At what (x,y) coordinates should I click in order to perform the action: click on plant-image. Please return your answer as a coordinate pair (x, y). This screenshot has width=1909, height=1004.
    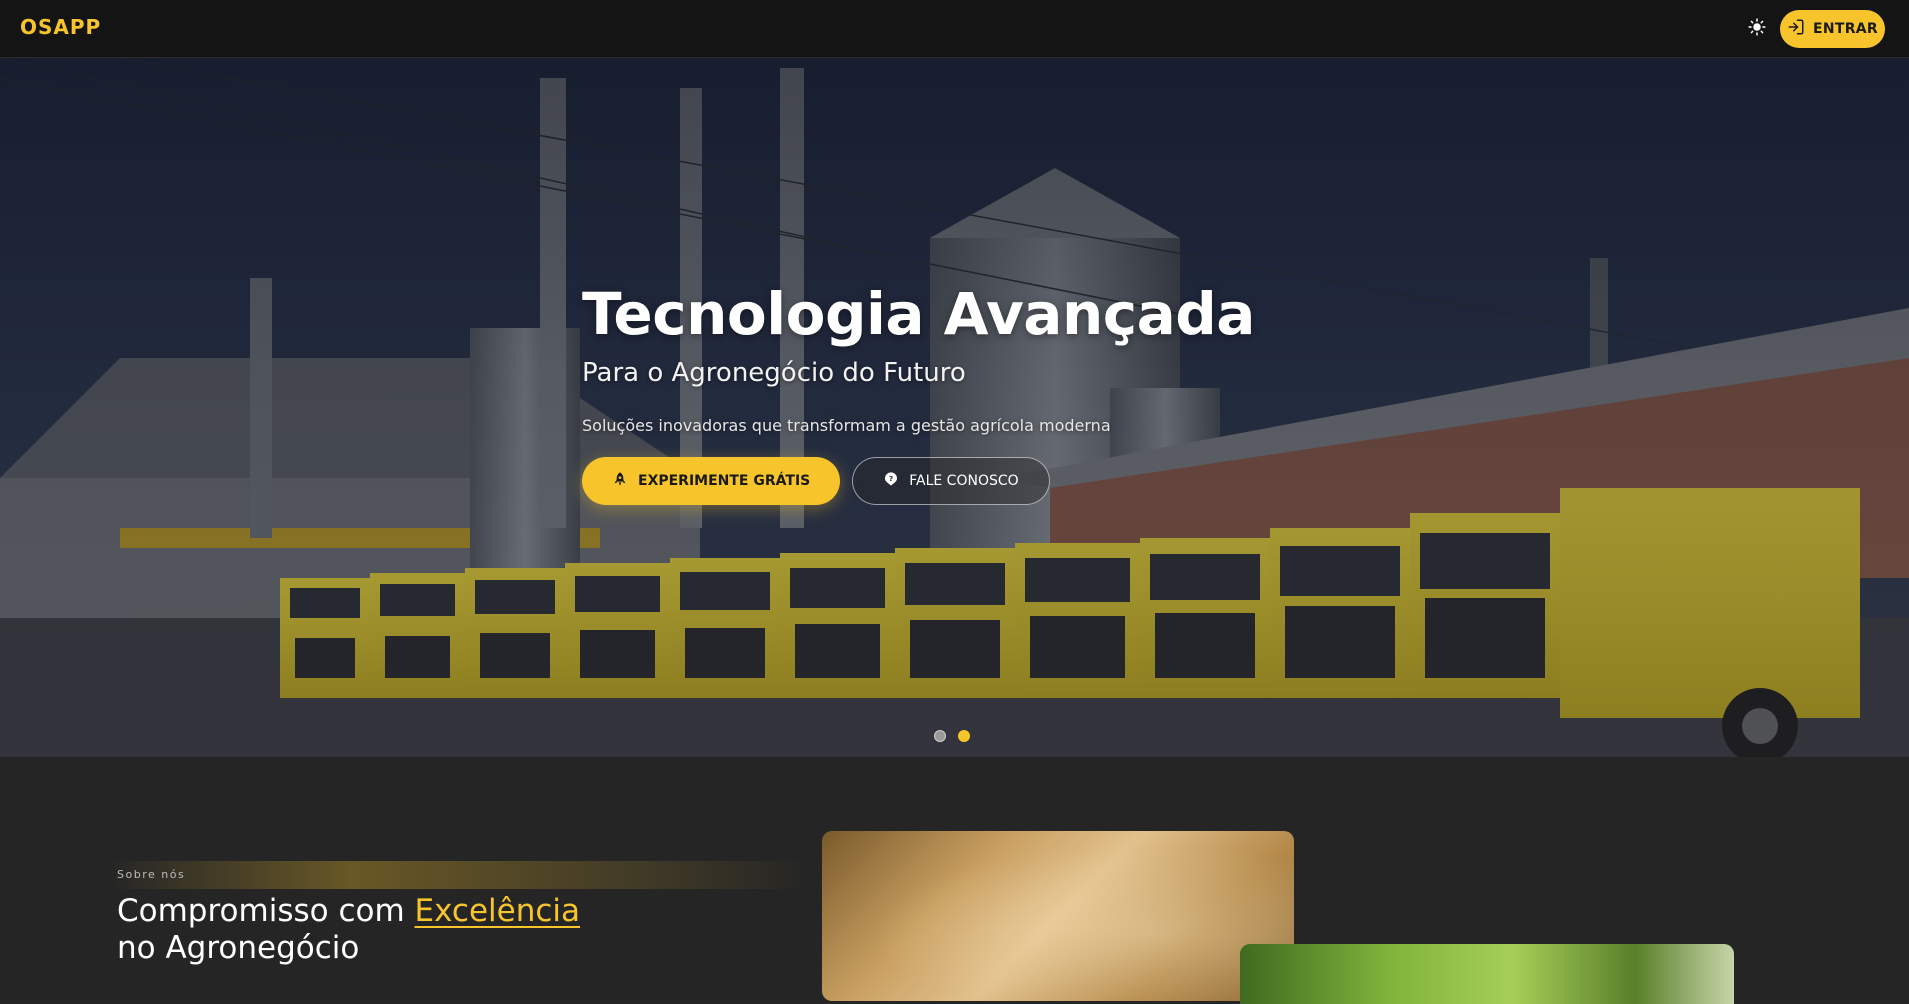
    Looking at the image, I should click on (1487, 974).